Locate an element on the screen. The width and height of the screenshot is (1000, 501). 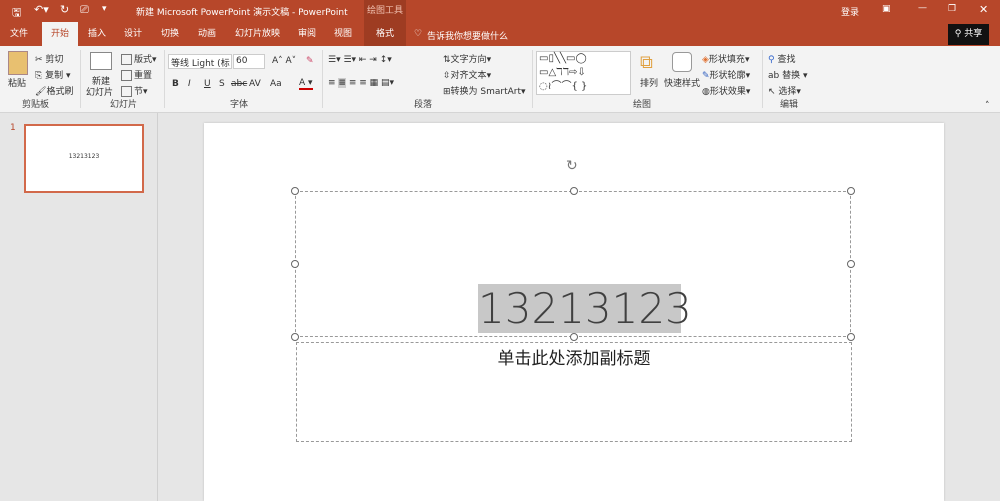
strikethrough-button: abc is located at coordinates (239, 84).